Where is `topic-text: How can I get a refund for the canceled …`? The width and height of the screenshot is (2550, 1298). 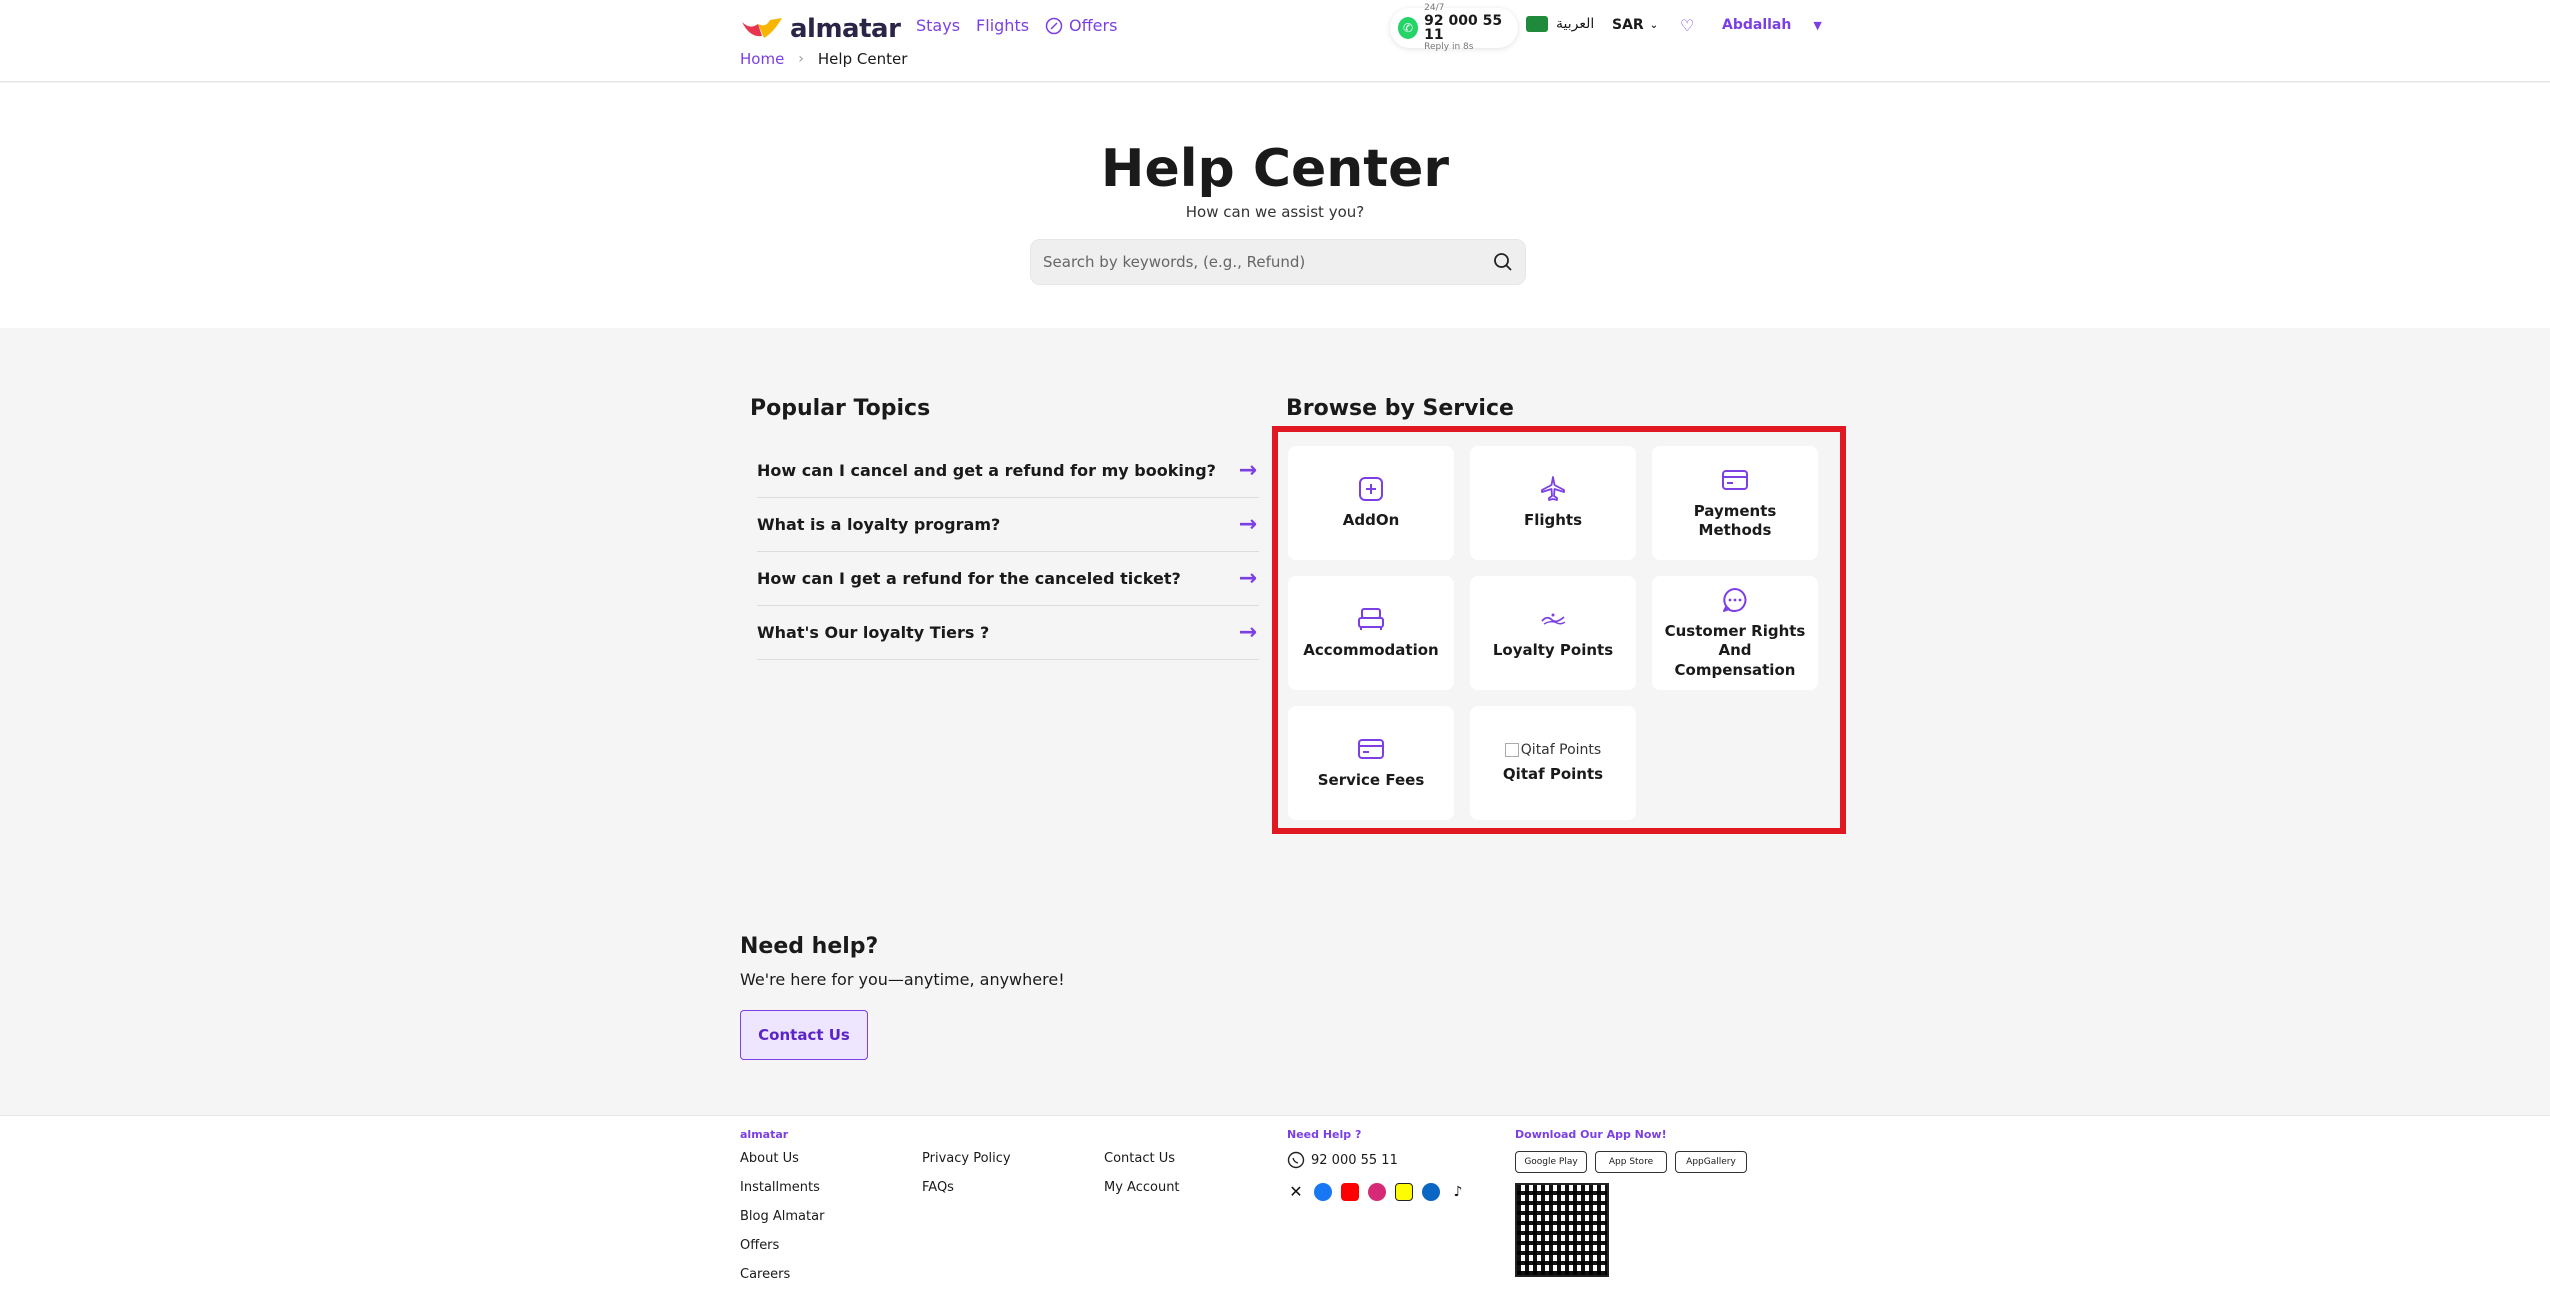
topic-text: How can I get a refund for the canceled … is located at coordinates (969, 578).